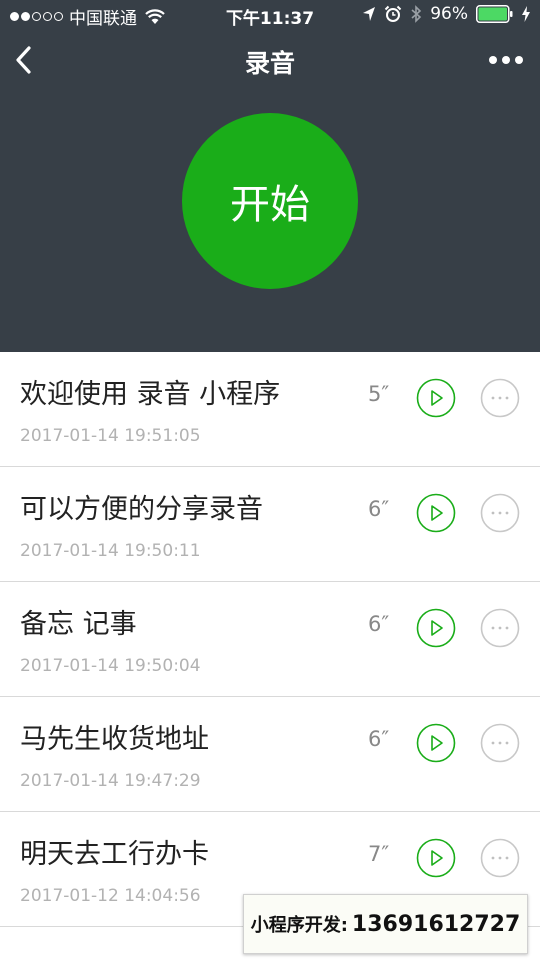 Image resolution: width=540 pixels, height=960 pixels. Describe the element at coordinates (393, 13) in the screenshot. I see `alarm-clock-icon` at that location.